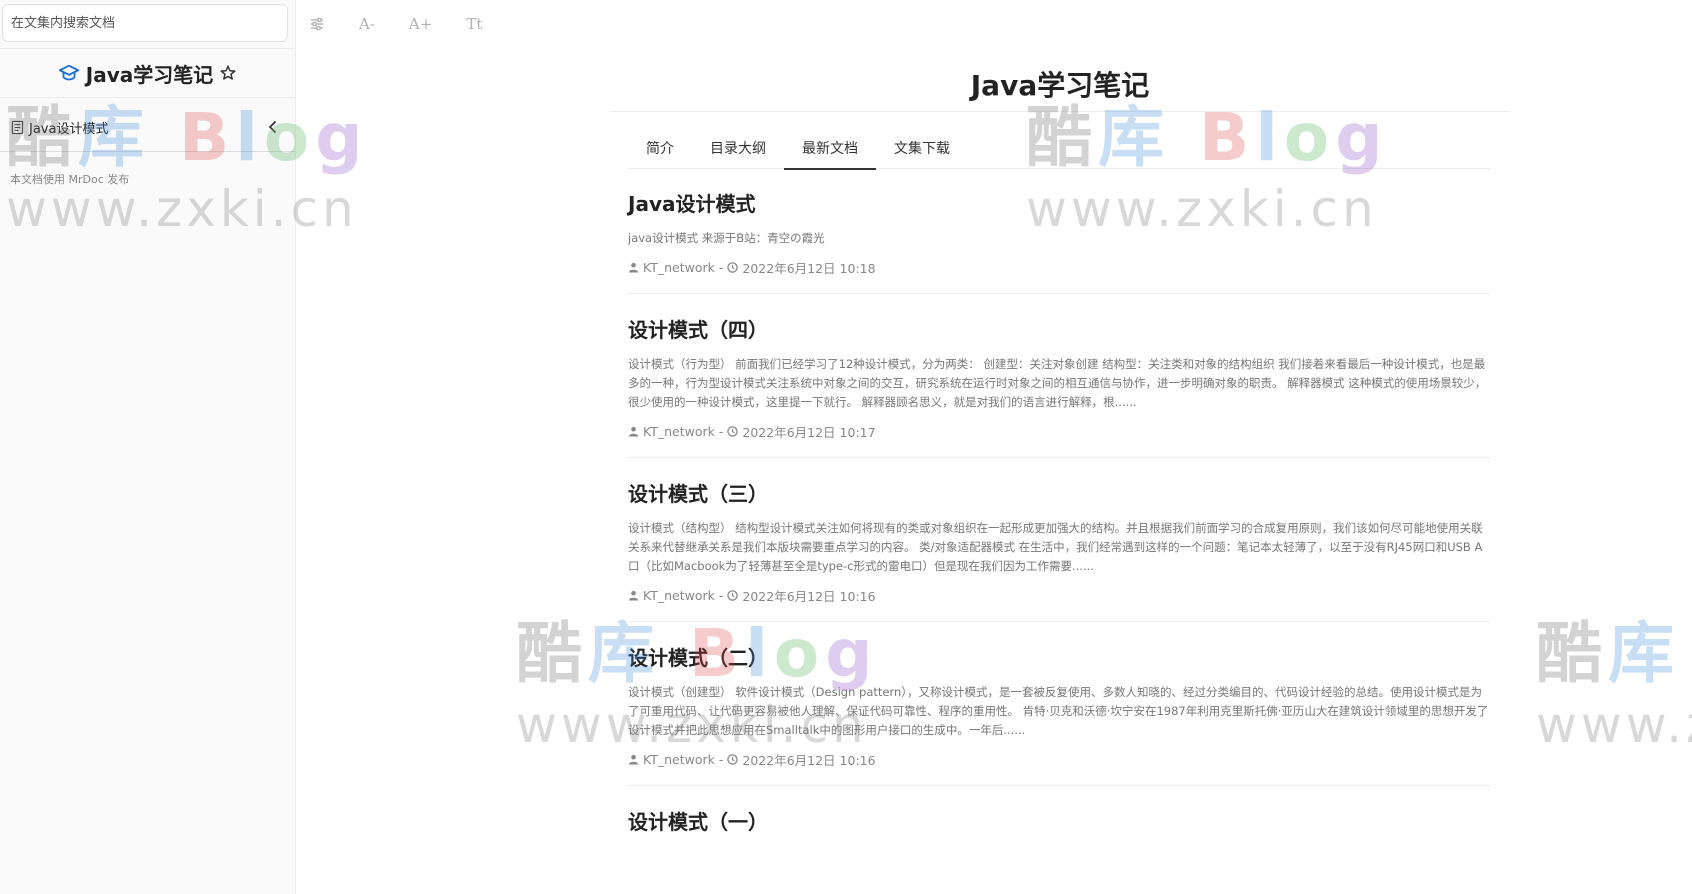 The height and width of the screenshot is (894, 1692). I want to click on tab-latest-docs: 最新文档, so click(830, 150).